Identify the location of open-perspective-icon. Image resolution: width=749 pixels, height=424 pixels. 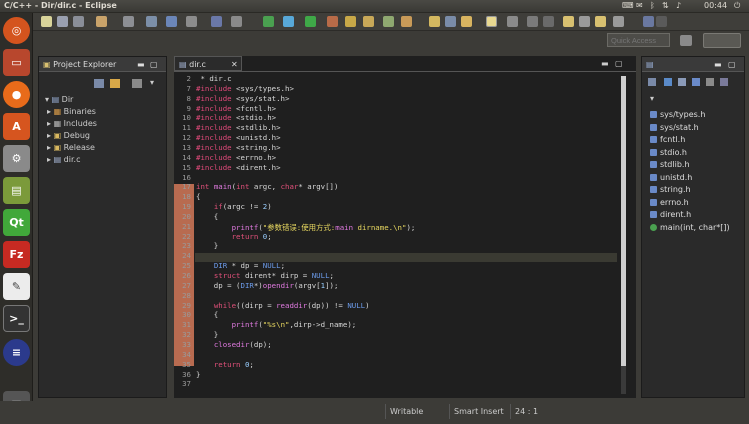
(686, 40).